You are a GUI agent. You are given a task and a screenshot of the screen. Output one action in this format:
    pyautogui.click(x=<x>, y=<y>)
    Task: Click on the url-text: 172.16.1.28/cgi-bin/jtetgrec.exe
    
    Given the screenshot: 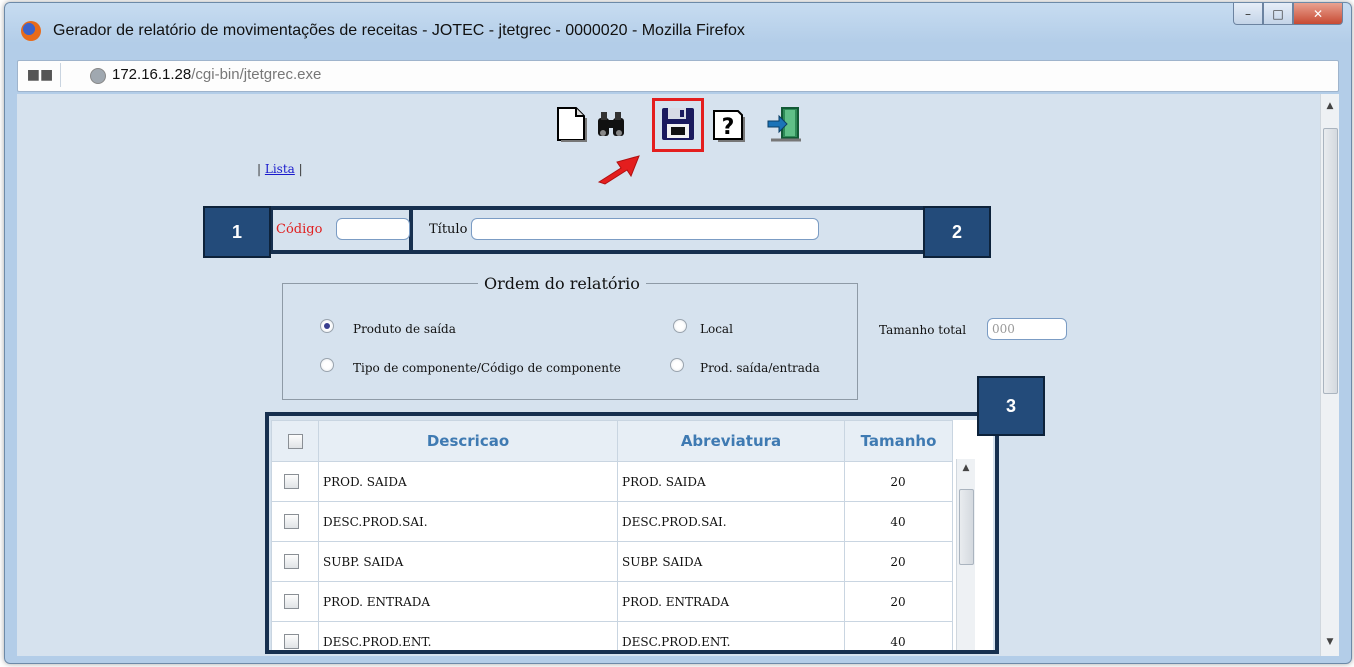 What is the action you would take?
    pyautogui.click(x=216, y=74)
    